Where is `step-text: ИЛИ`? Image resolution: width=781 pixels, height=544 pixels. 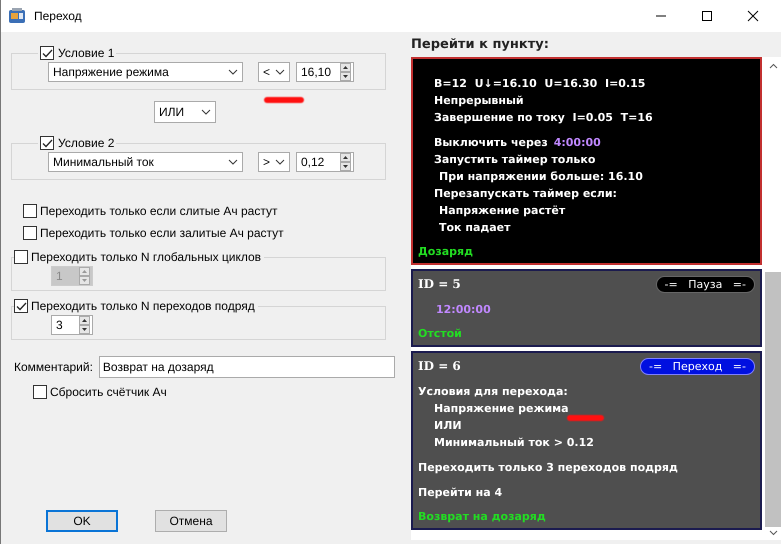
step-text: ИЛИ is located at coordinates (448, 426).